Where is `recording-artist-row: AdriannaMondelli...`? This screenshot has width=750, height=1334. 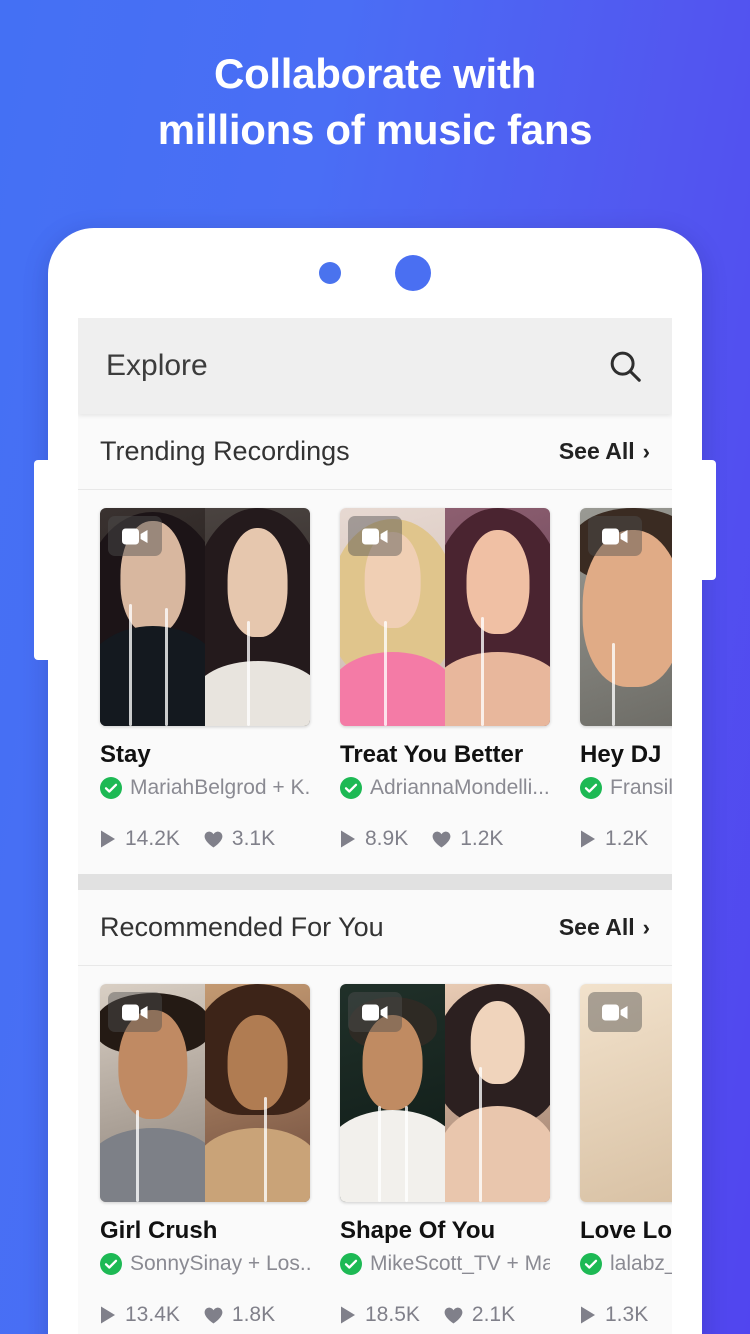 recording-artist-row: AdriannaMondelli... is located at coordinates (445, 788).